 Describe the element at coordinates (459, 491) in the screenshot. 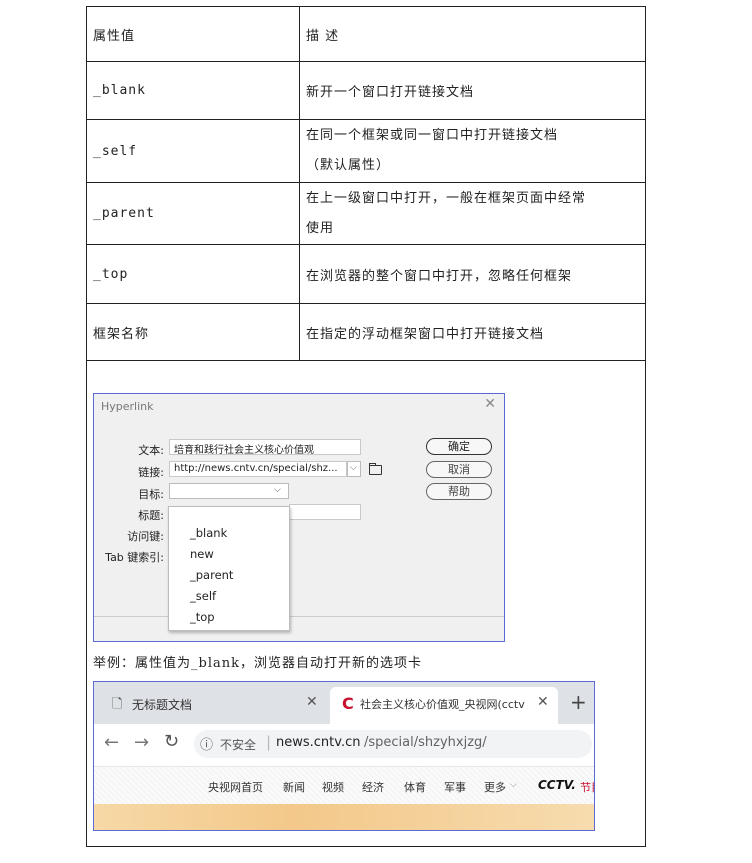

I see `help-button: 帮助` at that location.